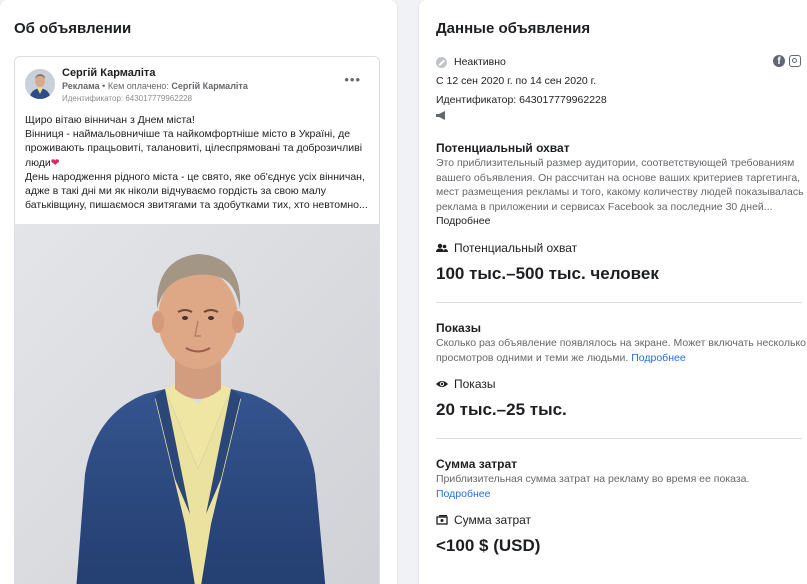 The image size is (807, 584). What do you see at coordinates (795, 61) in the screenshot?
I see `instagram-icon` at bounding box center [795, 61].